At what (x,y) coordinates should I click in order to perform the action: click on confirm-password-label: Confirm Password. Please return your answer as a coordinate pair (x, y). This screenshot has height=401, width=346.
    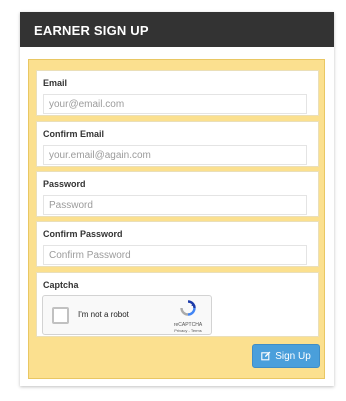
    Looking at the image, I should click on (83, 234).